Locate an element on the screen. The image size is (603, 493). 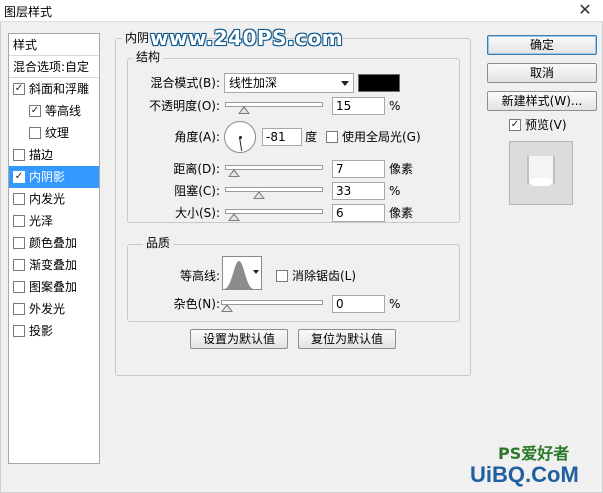
title-bar: 图层样式 ✕ is located at coordinates (301, 11).